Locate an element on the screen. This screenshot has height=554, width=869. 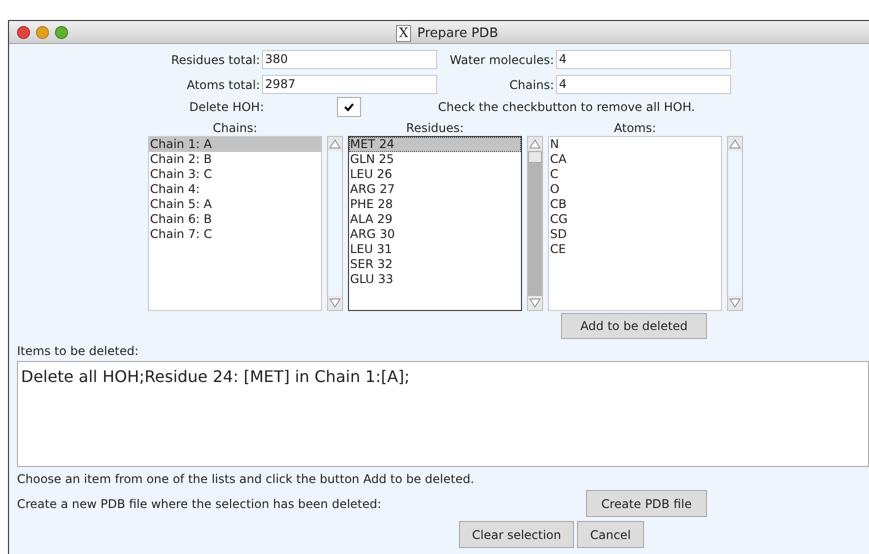
list-box: MET 24 GLN 25 LEU 26 ARG 27 PHE 28 ALA 29 ARG 30 LEU 31 SER 32 GLU 33 is located at coordinates (435, 223).